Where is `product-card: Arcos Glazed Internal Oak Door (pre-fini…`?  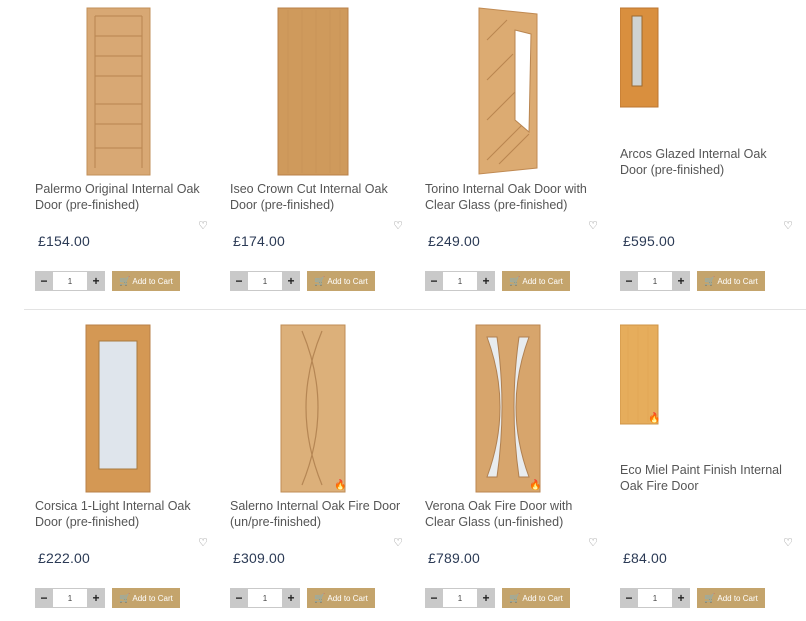 product-card: Arcos Glazed Internal Oak Door (pre-fini… is located at coordinates (710, 150).